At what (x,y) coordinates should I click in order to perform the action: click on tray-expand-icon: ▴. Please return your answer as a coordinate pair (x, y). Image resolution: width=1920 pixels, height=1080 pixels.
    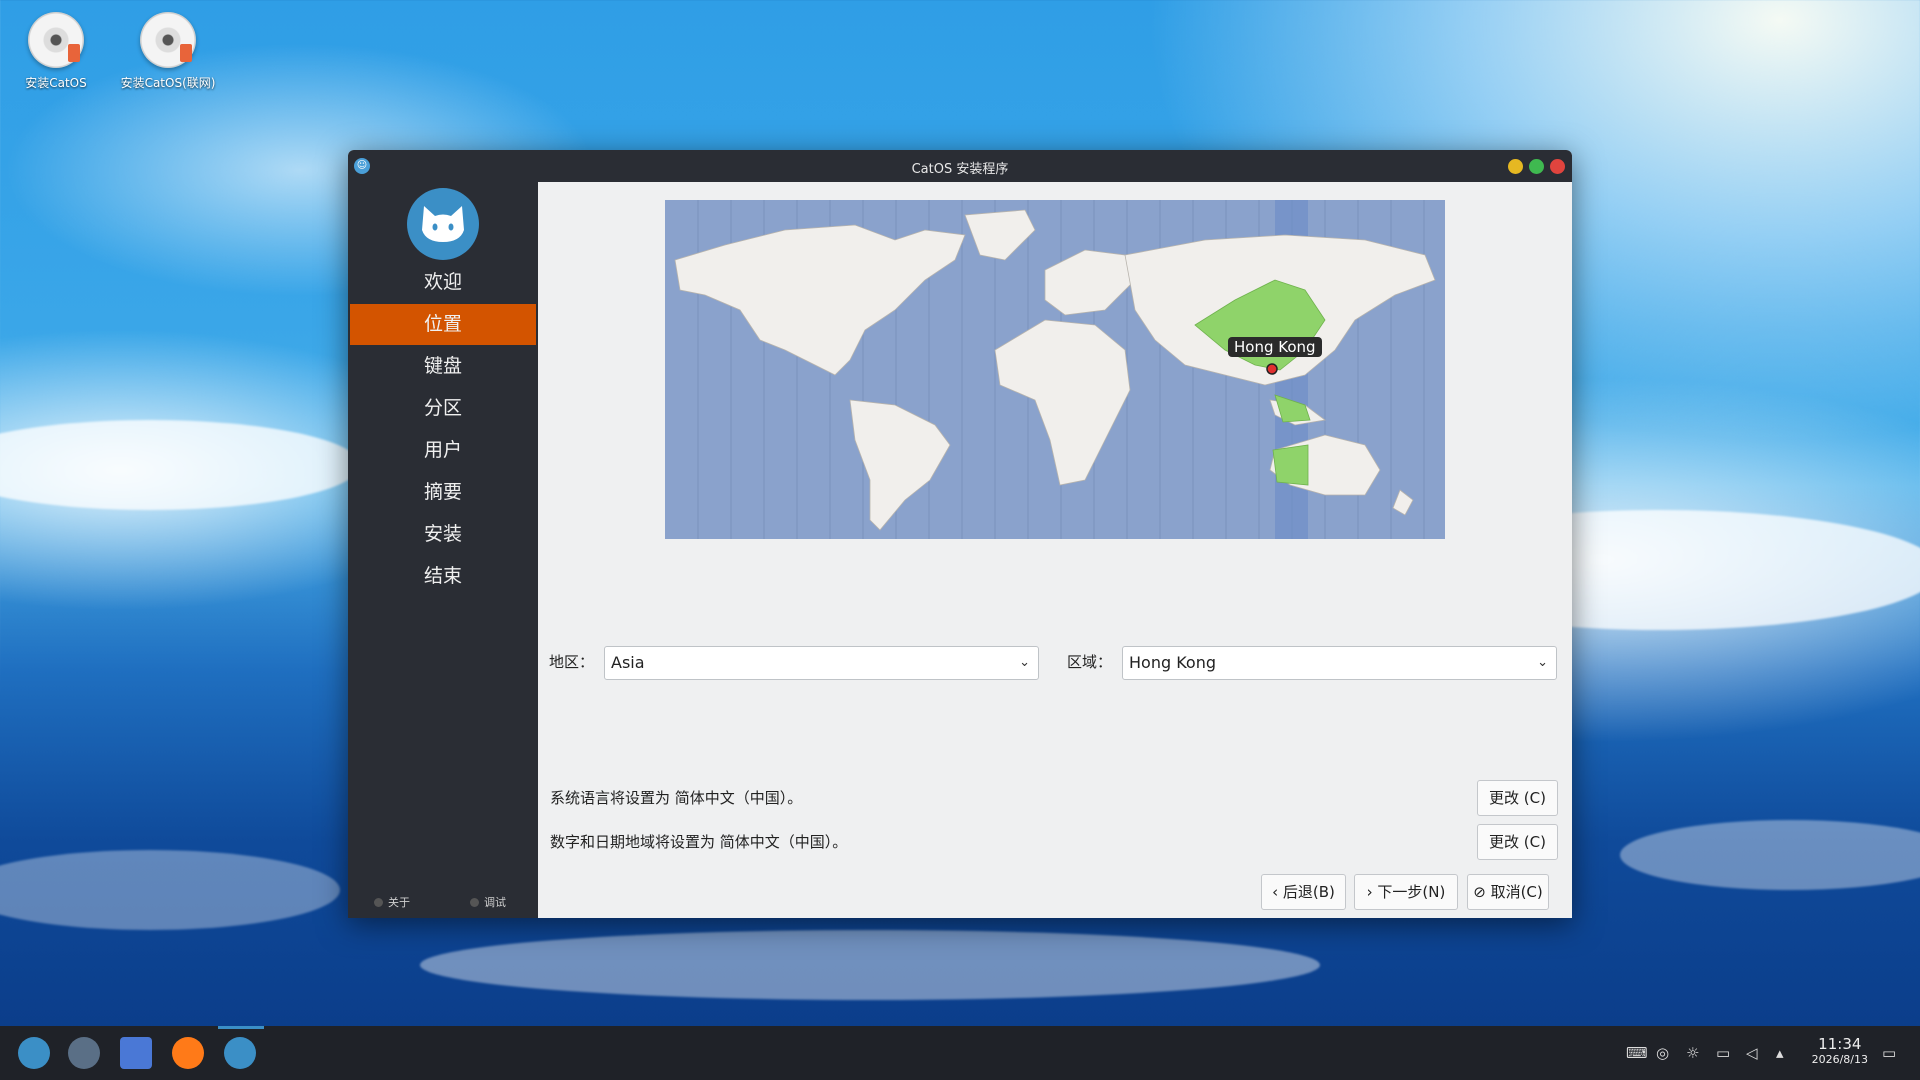
    Looking at the image, I should click on (1780, 1053).